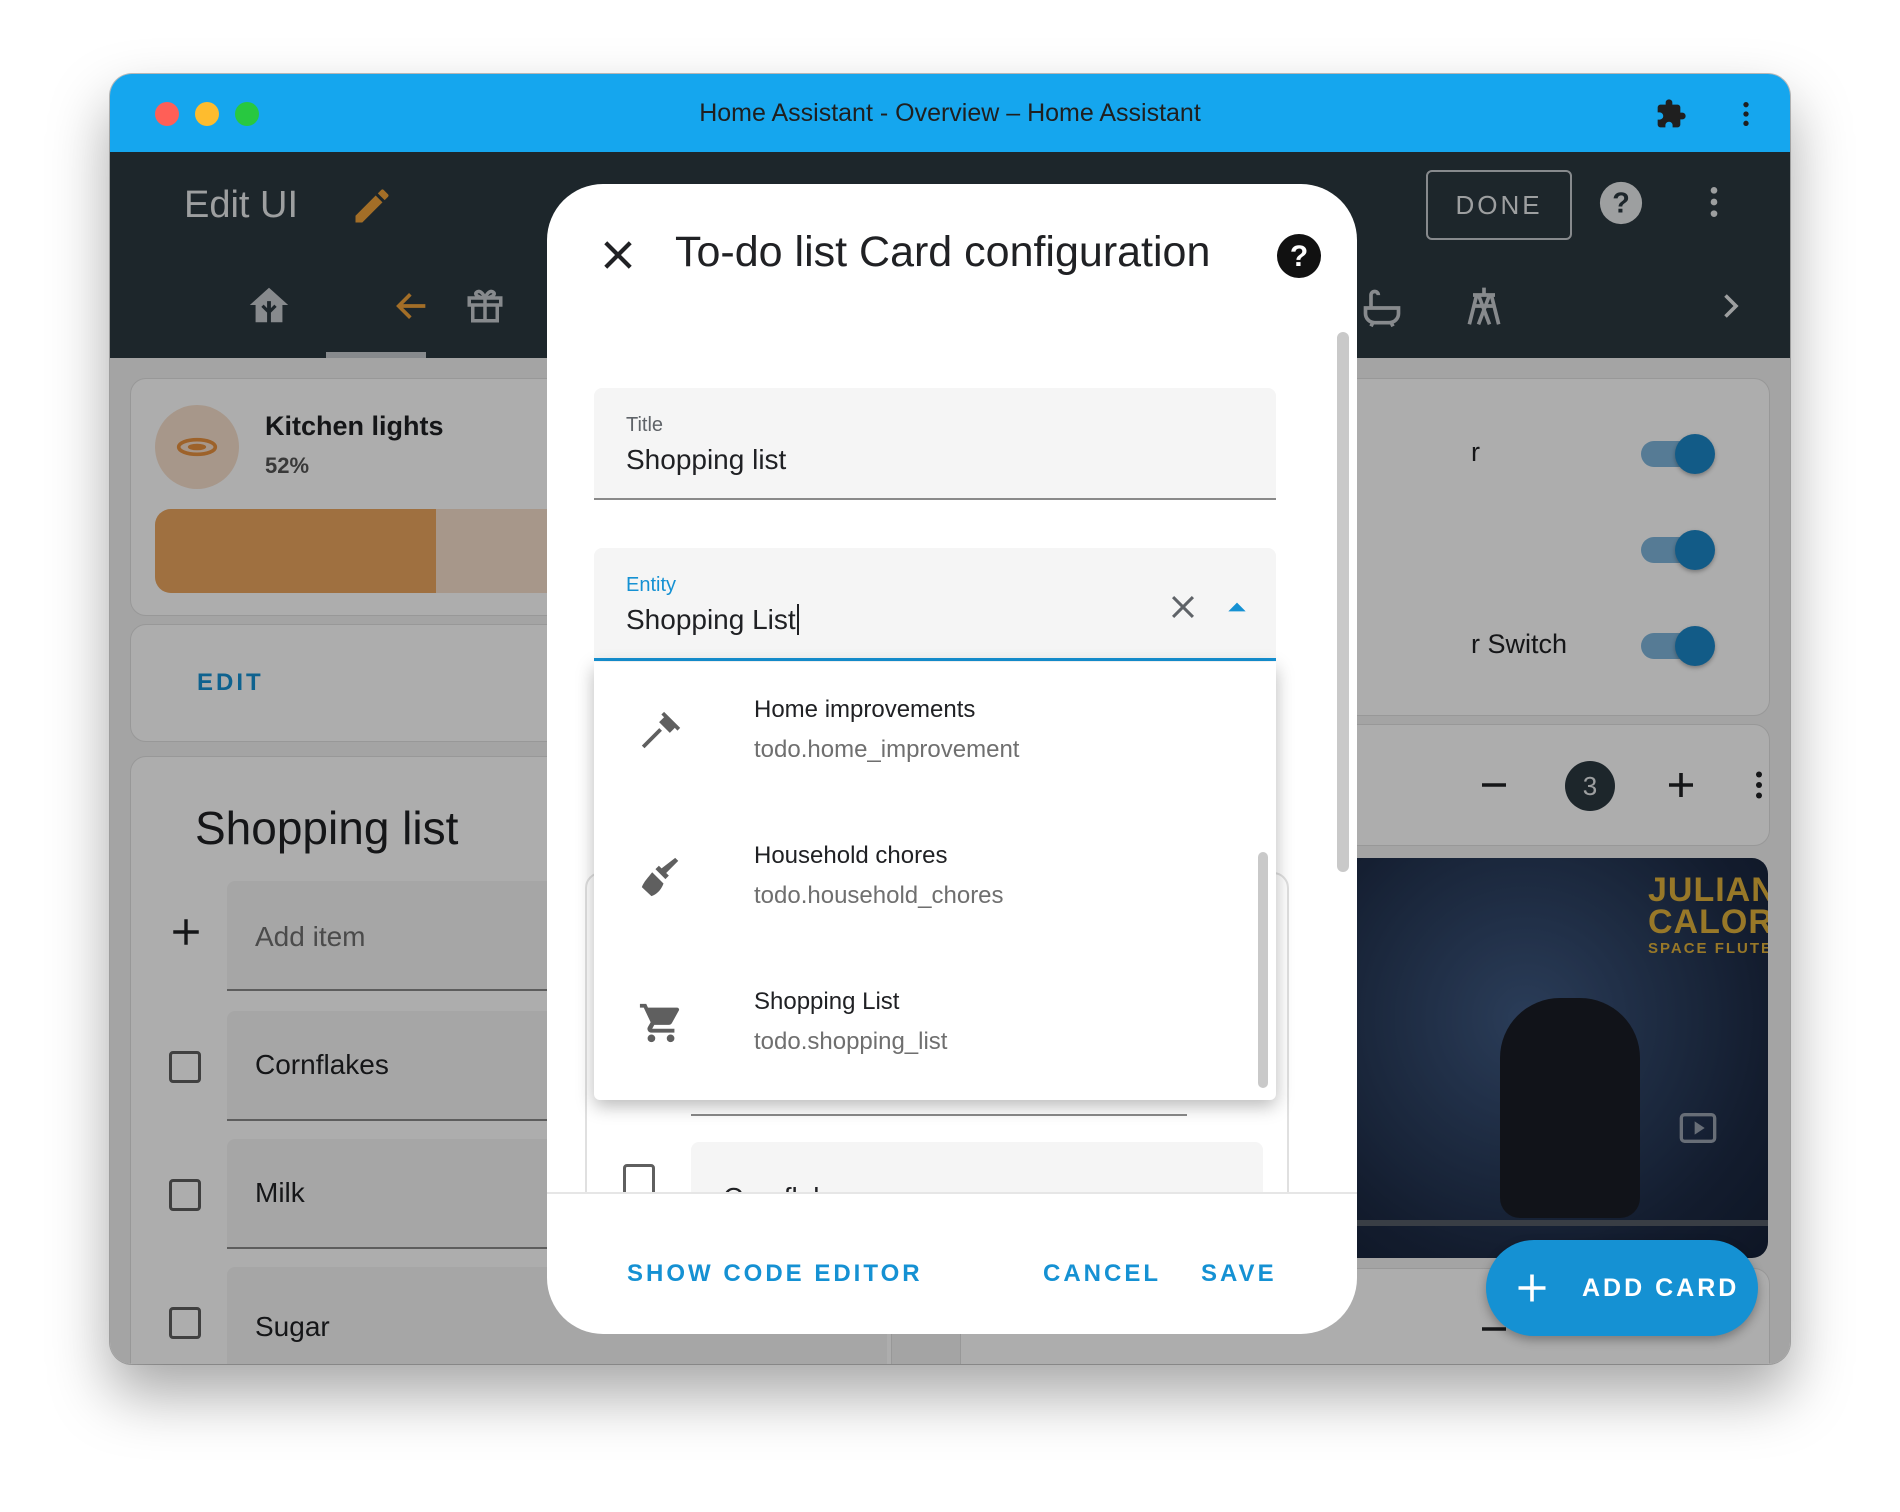 Image resolution: width=1900 pixels, height=1512 pixels. Describe the element at coordinates (952, 1193) in the screenshot. I see `dialog-divider` at that location.